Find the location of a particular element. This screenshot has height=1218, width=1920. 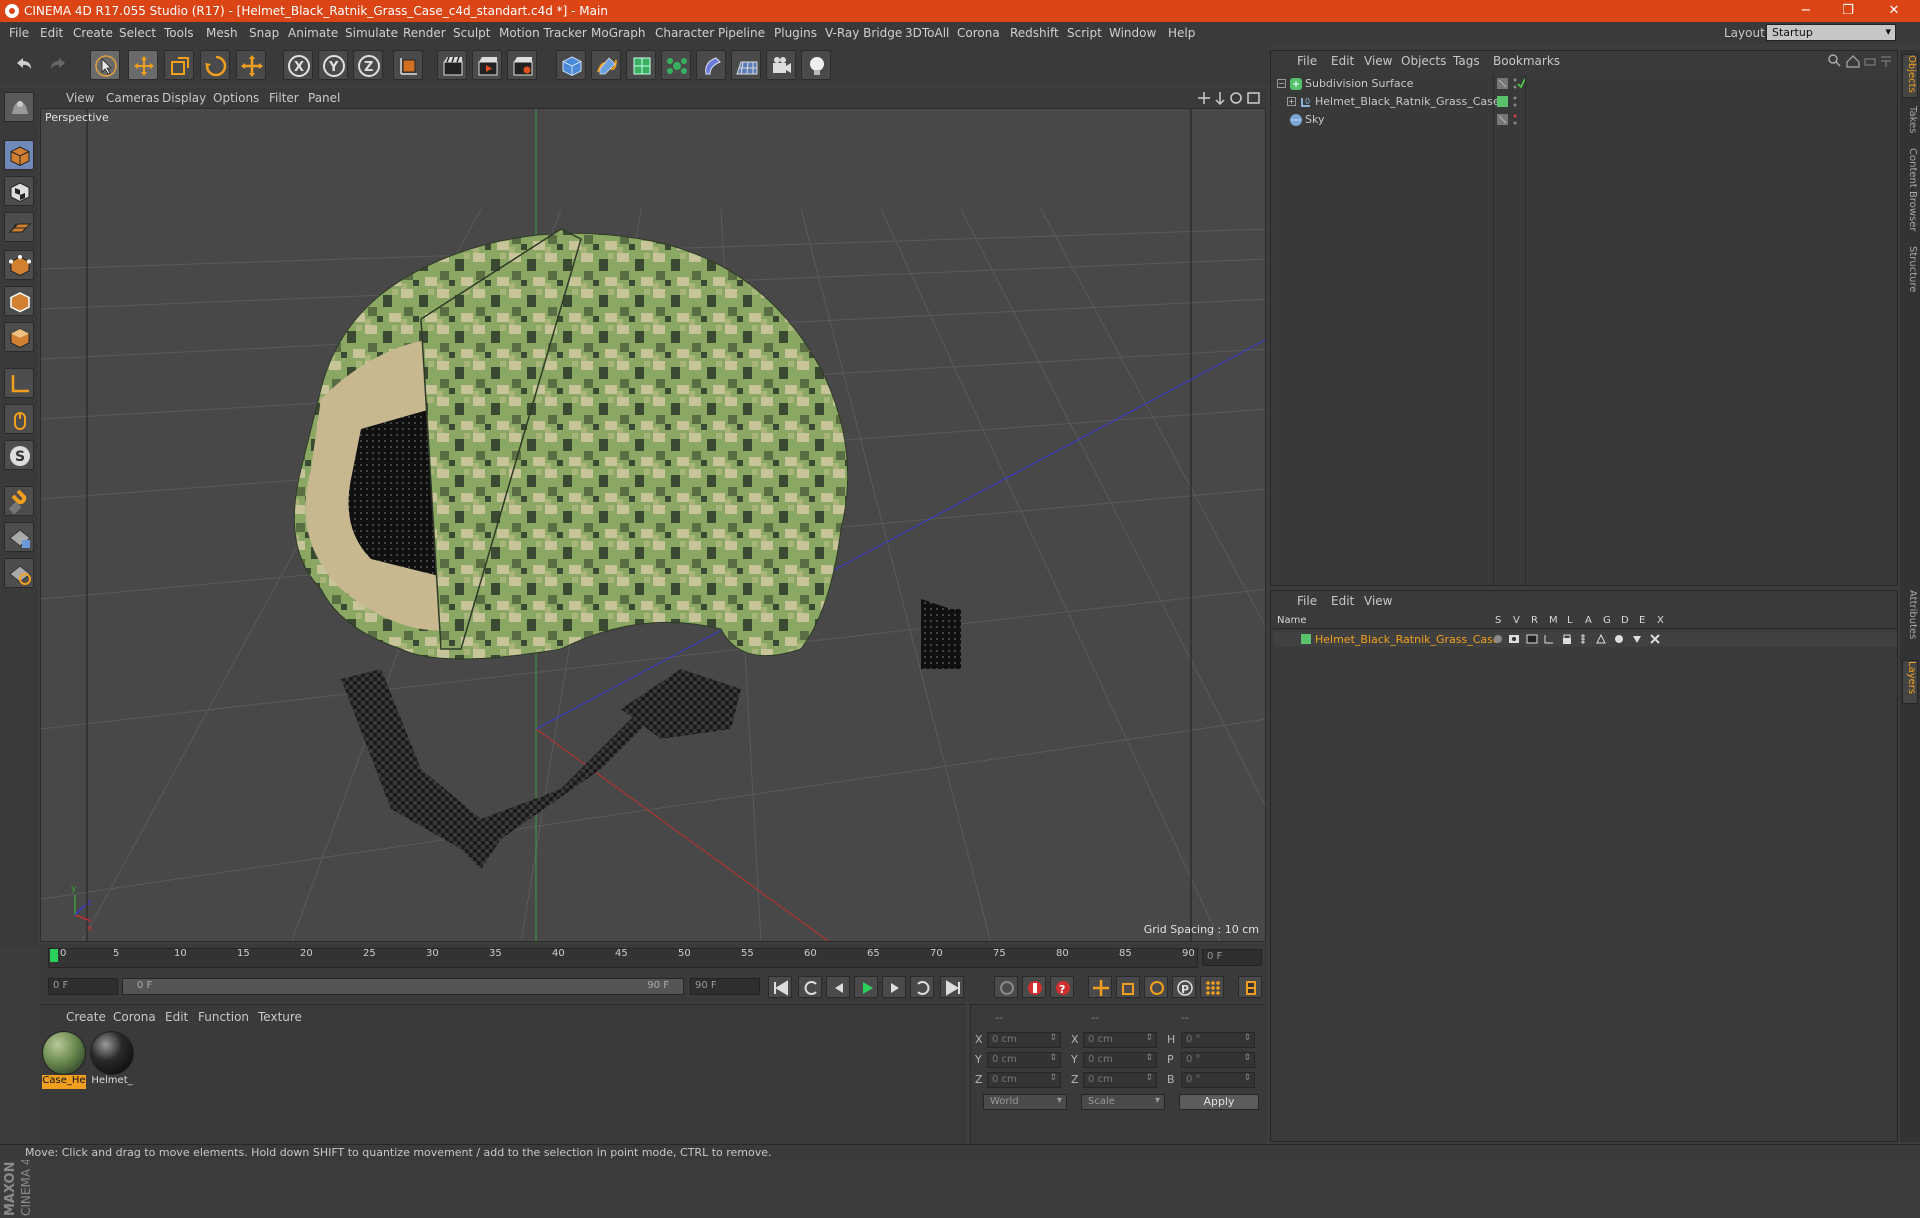

coordinate-space-select: World is located at coordinates (1025, 1102).